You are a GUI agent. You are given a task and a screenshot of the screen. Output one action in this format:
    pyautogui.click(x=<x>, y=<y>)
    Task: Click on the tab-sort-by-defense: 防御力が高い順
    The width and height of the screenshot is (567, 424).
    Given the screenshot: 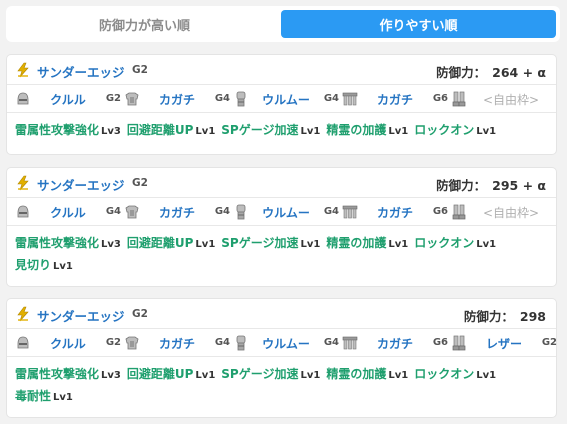 What is the action you would take?
    pyautogui.click(x=144, y=24)
    